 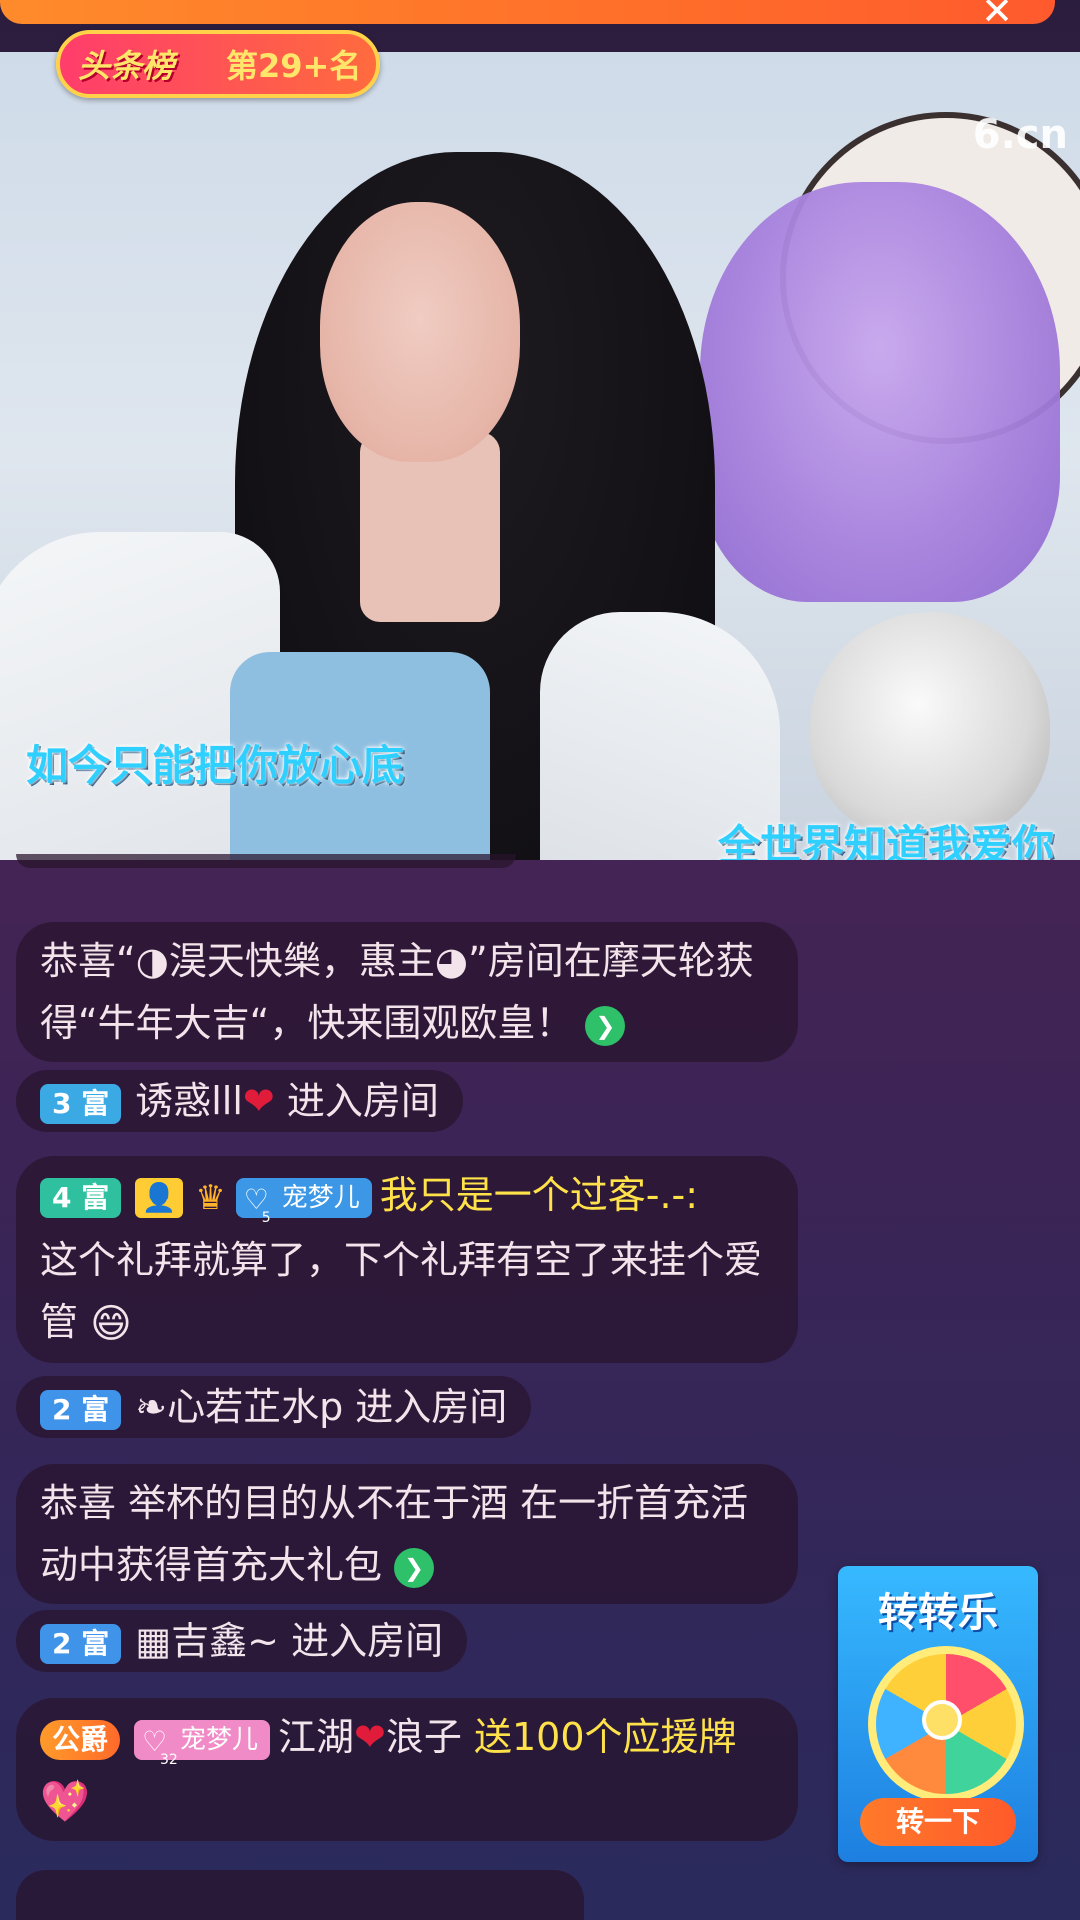 What do you see at coordinates (111, 1324) in the screenshot?
I see `grin-emoji-icon: 😄` at bounding box center [111, 1324].